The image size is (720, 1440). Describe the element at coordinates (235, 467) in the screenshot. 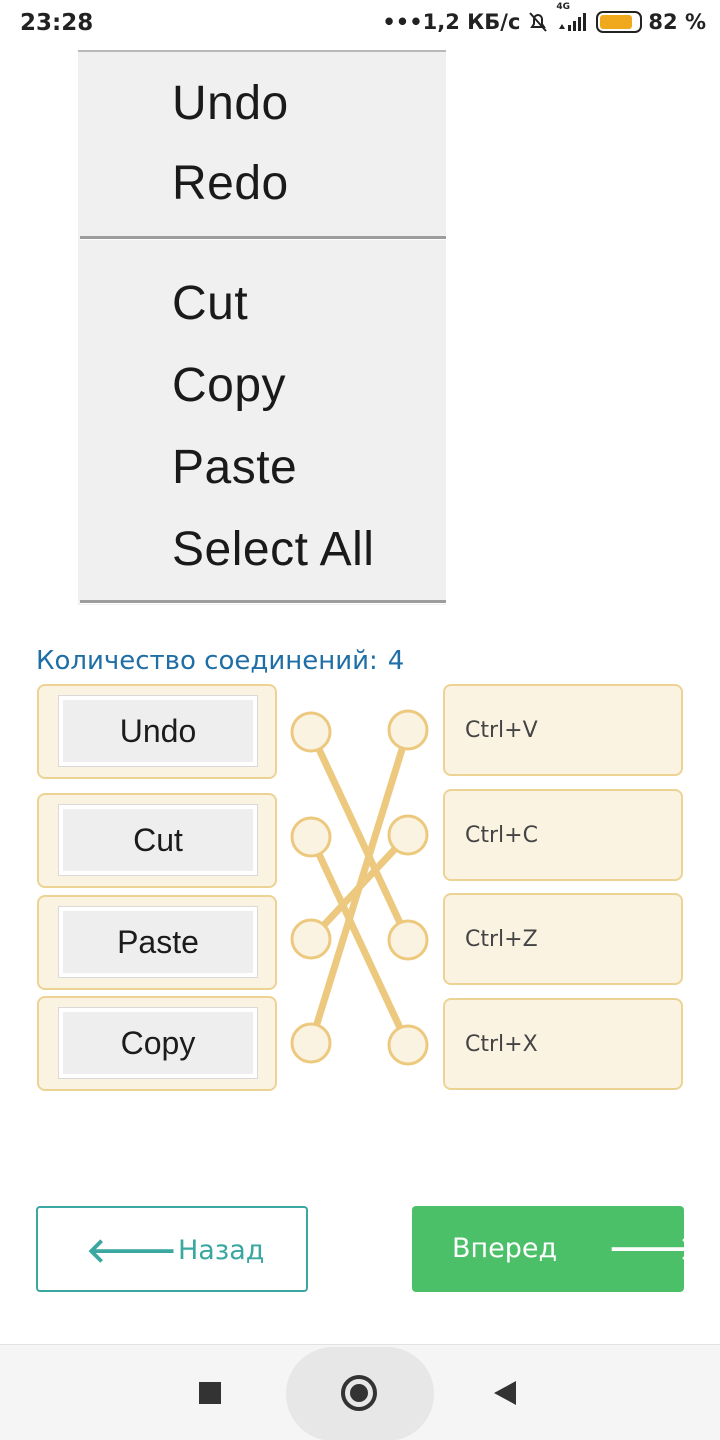

I see `menu-item-paste: Paste` at that location.